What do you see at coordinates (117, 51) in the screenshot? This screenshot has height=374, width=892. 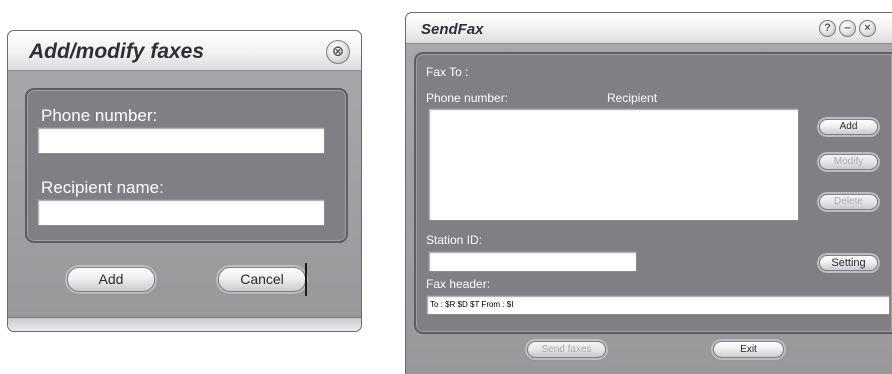 I see `dialog-title: Add/modify faxes` at bounding box center [117, 51].